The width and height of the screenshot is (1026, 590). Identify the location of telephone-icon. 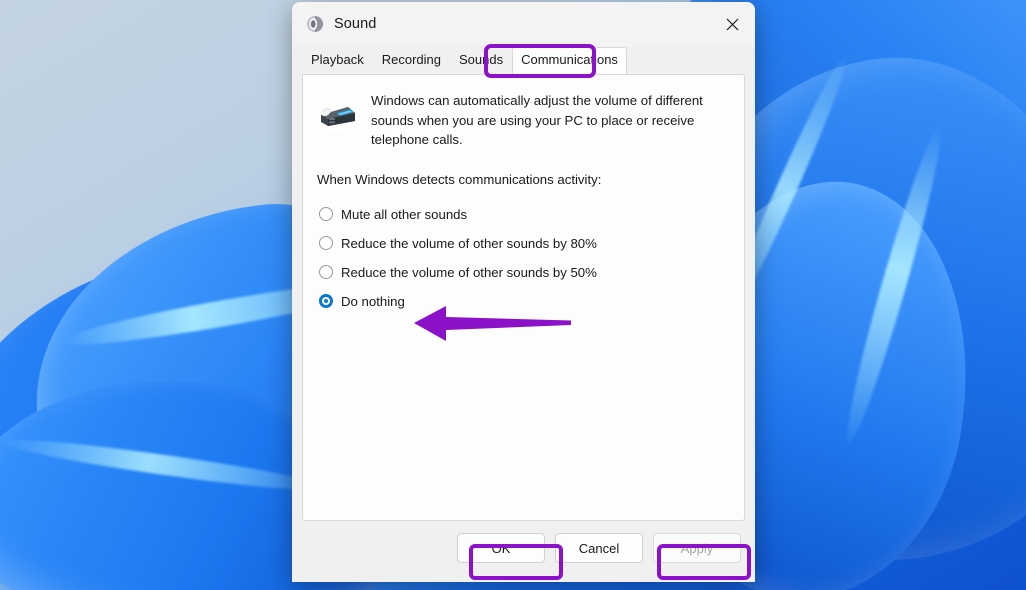
(336, 113).